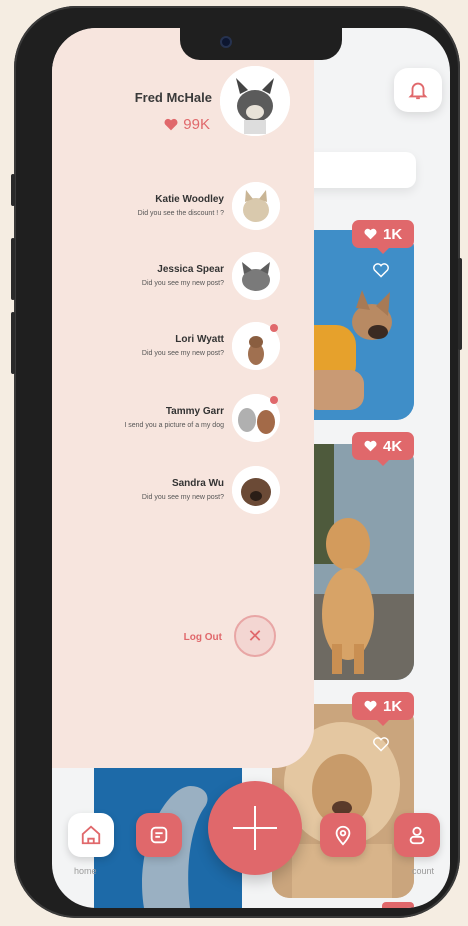 The width and height of the screenshot is (468, 926). I want to click on message-item: Jessica Spear Did you see my new post?, so click(183, 277).